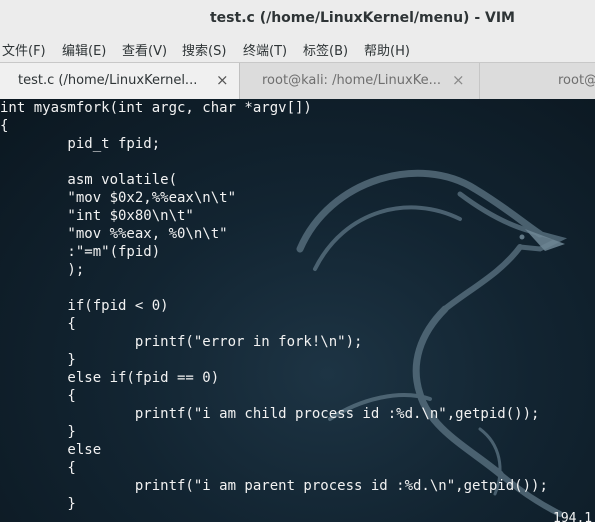 The image size is (595, 522). Describe the element at coordinates (110, 378) in the screenshot. I see `code-line: else if(fpid == 0)` at that location.